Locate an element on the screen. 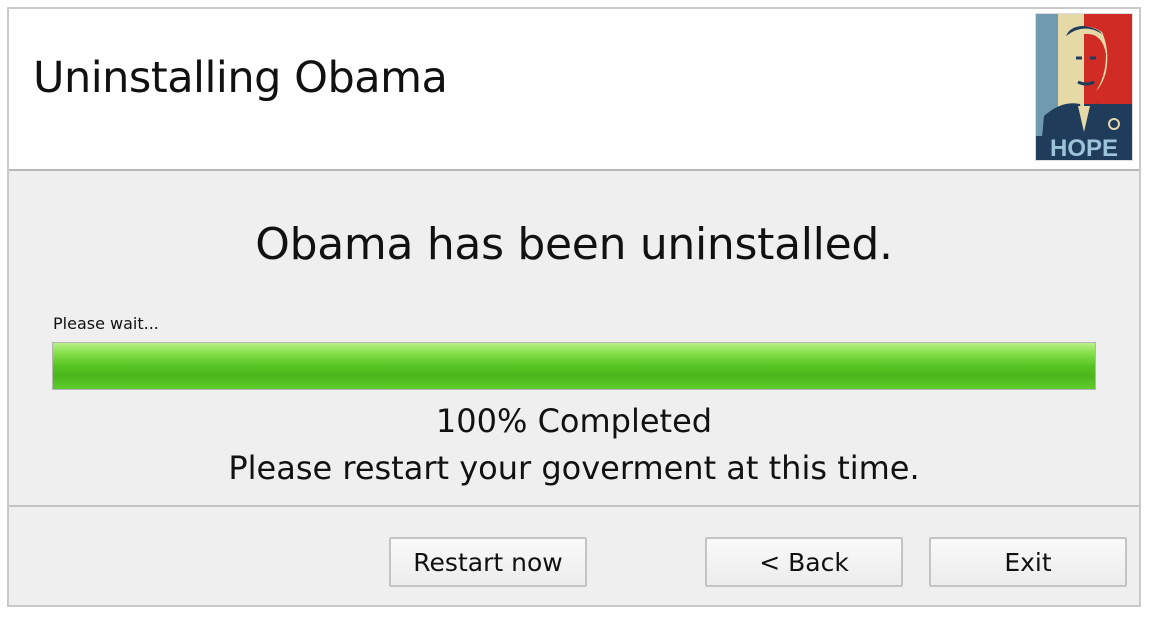 Image resolution: width=1154 pixels, height=618 pixels. page-title: Uninstalling Obama is located at coordinates (240, 78).